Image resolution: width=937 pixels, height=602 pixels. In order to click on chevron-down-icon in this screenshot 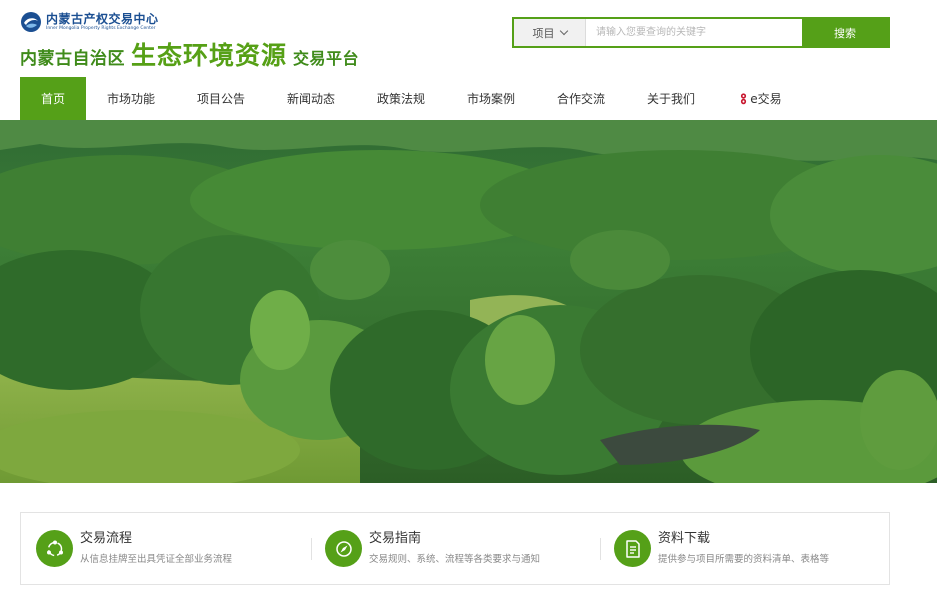, I will do `click(563, 31)`.